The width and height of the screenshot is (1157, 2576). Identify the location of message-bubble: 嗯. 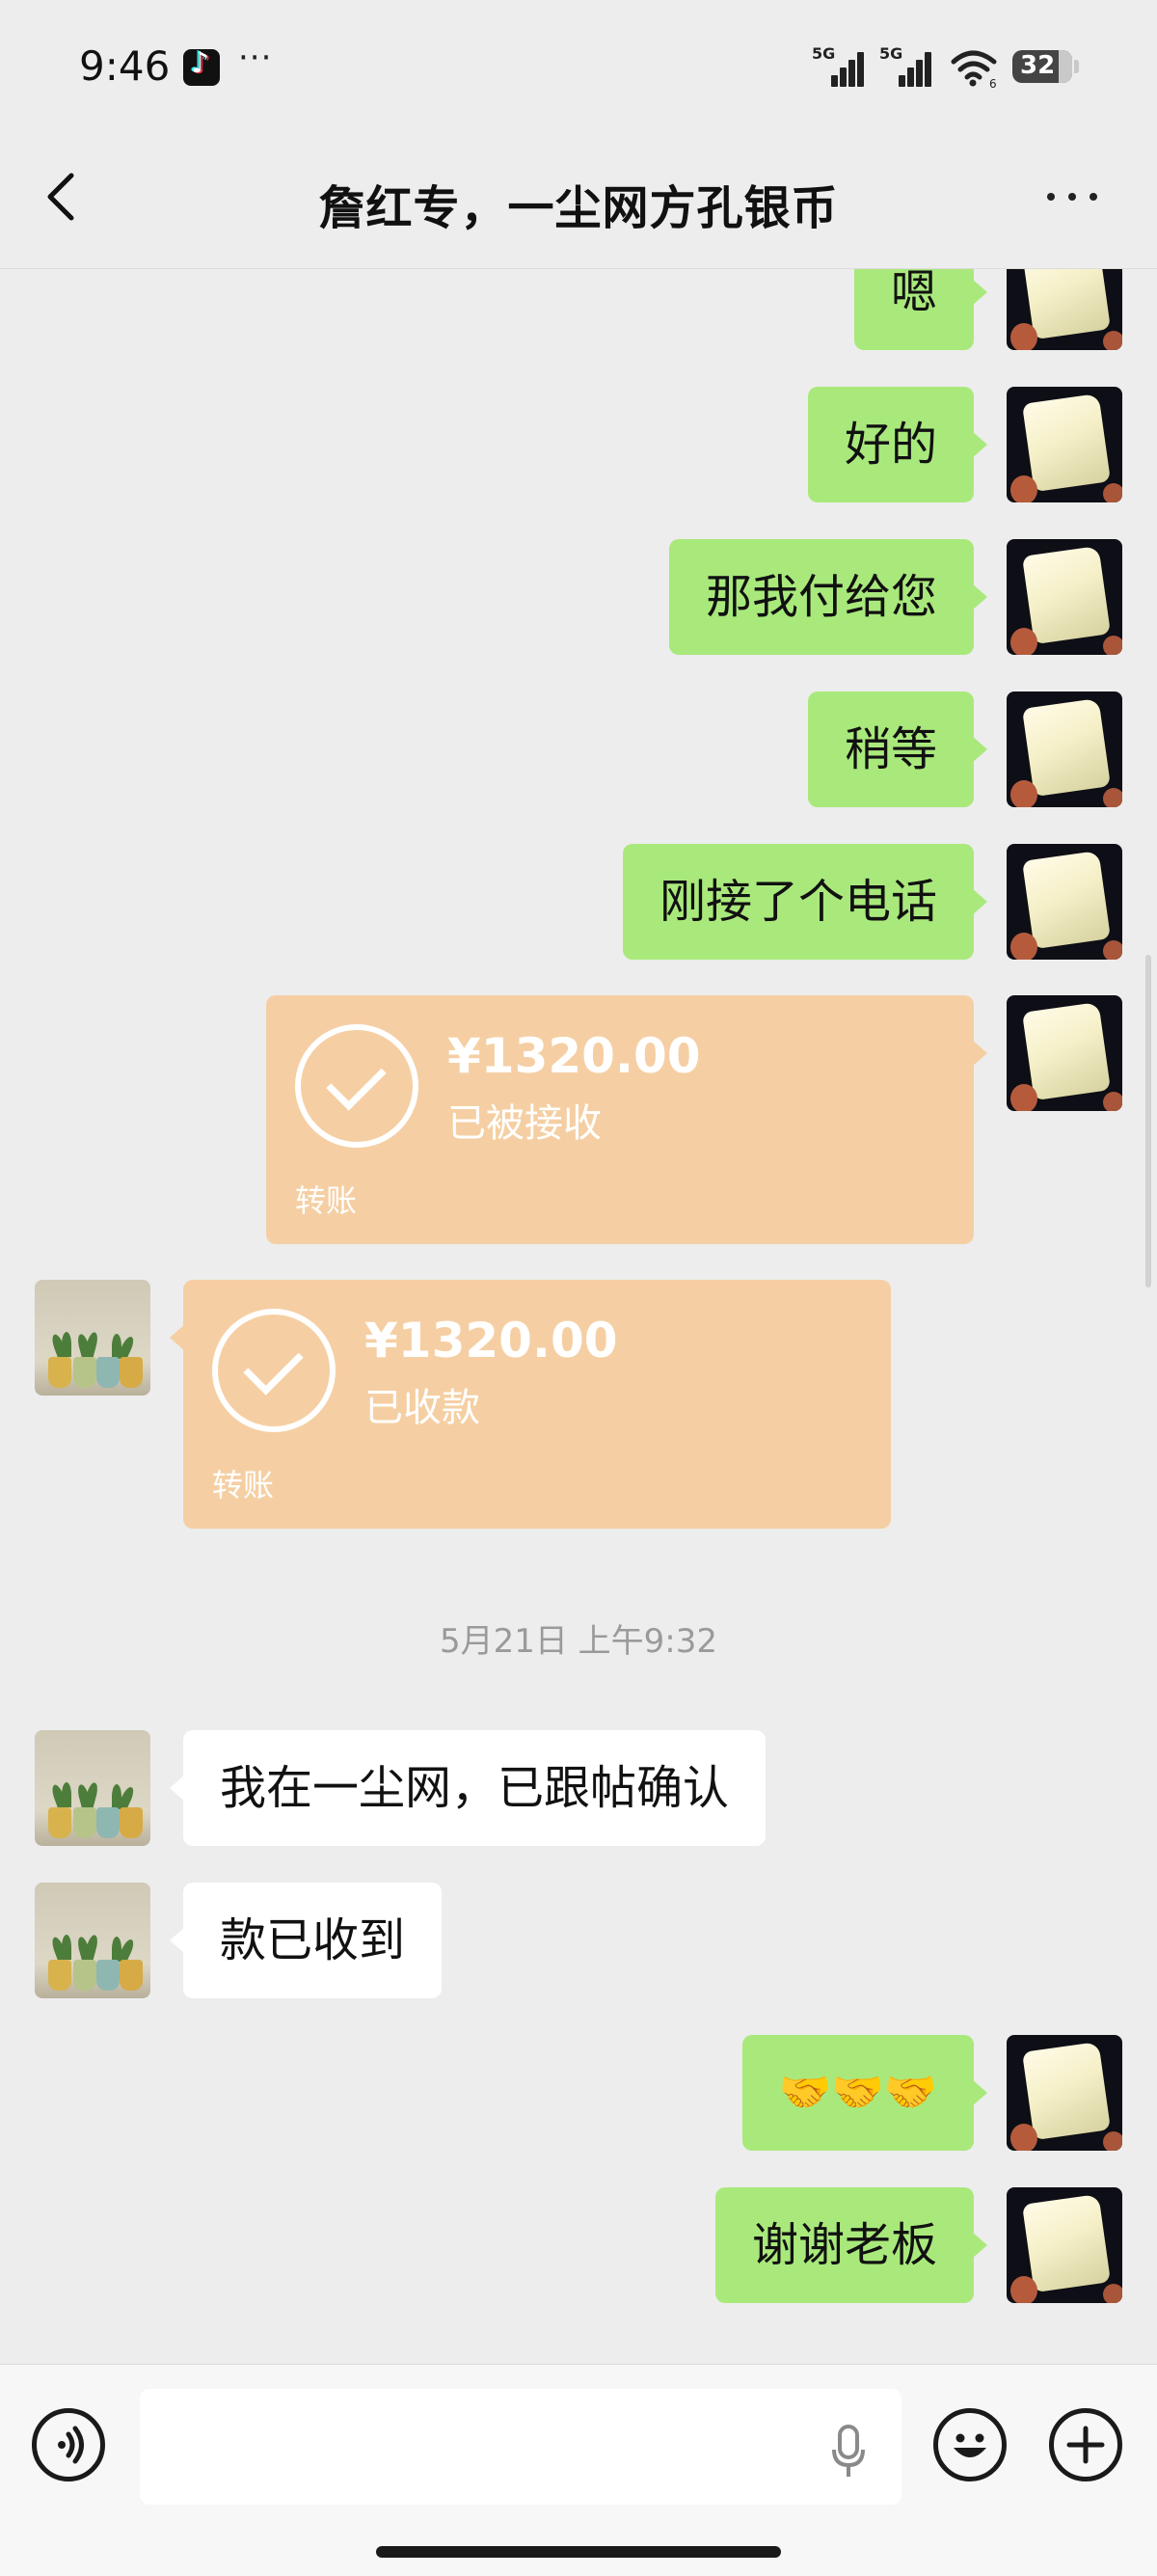
(920, 309).